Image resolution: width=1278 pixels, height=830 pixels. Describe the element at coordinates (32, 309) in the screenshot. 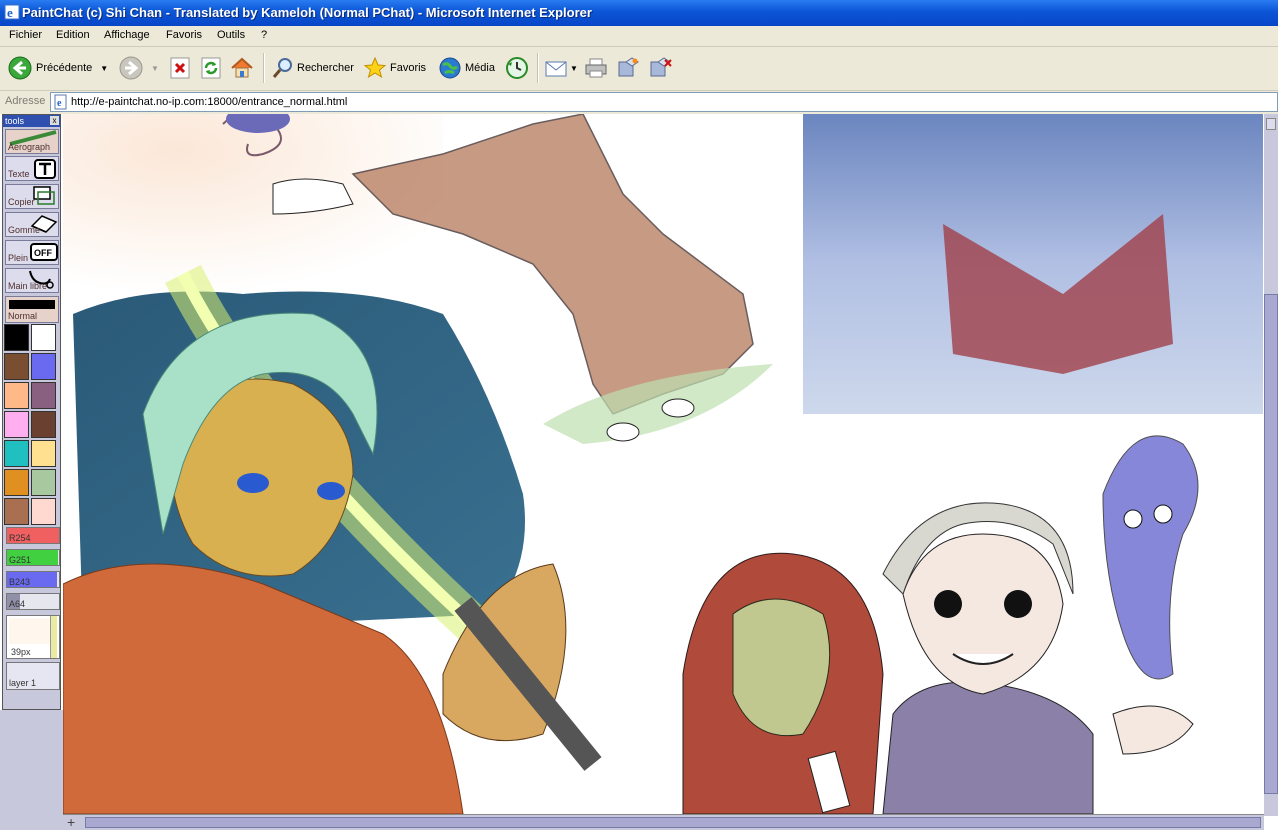

I see `pen-mode-selector: Normal` at that location.